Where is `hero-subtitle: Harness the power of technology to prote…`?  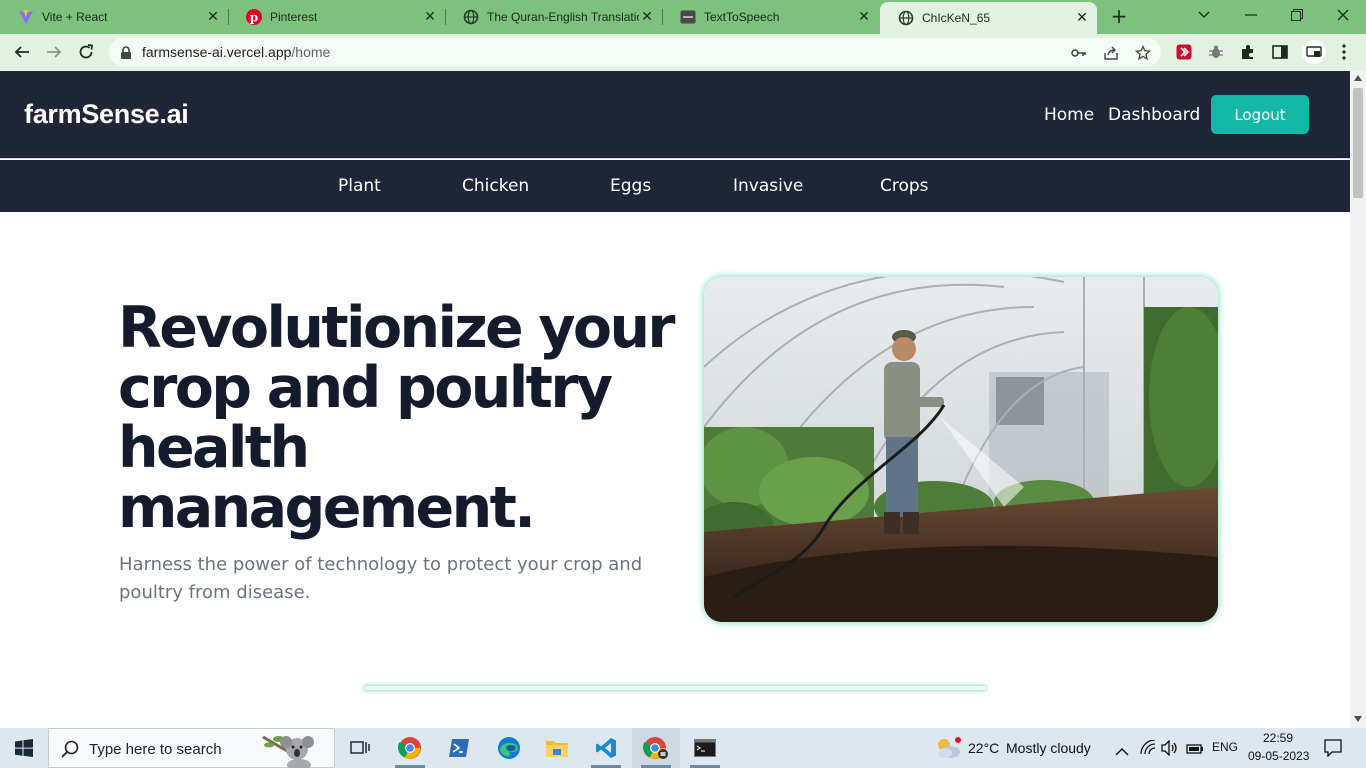 hero-subtitle: Harness the power of technology to prote… is located at coordinates (381, 578).